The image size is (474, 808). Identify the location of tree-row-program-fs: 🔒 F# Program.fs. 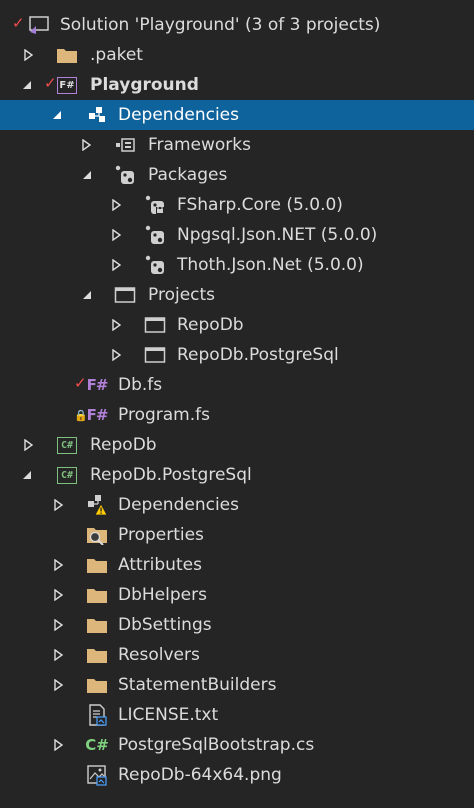
(237, 415).